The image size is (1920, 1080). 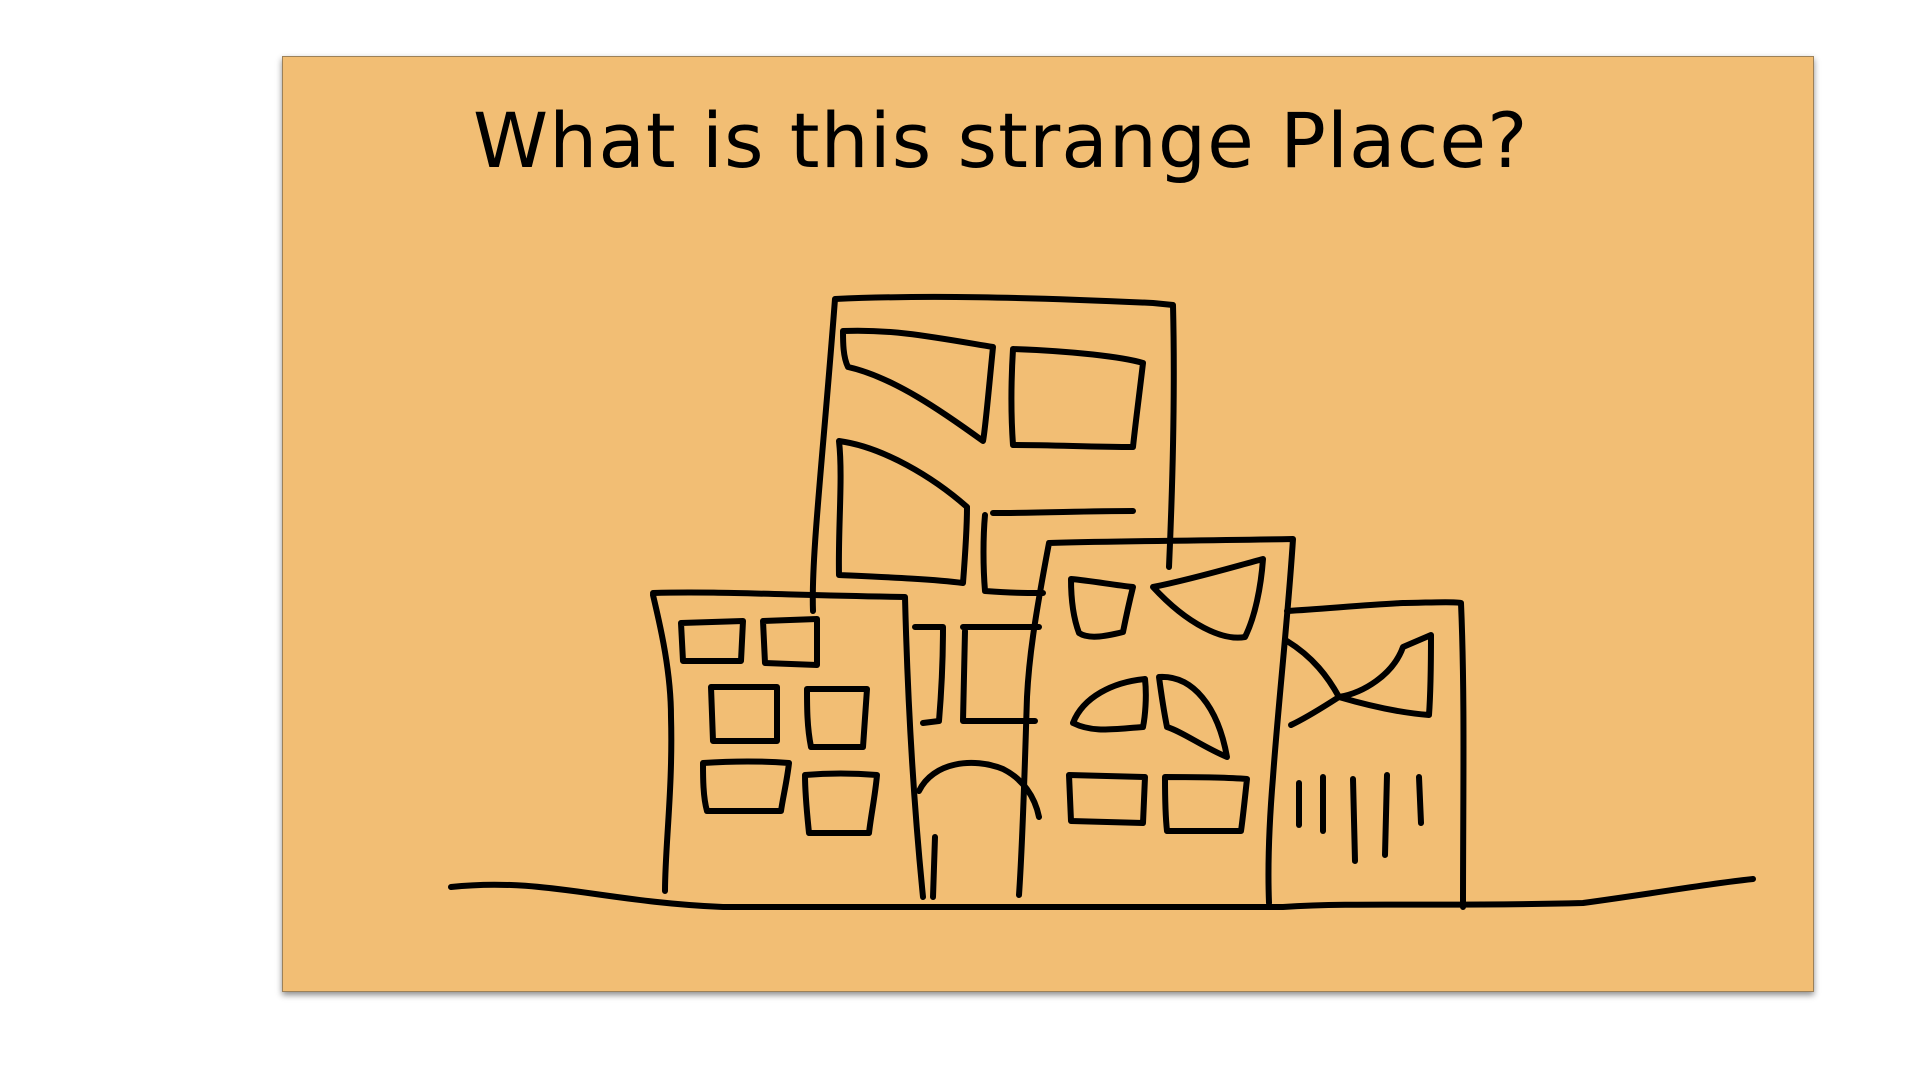 What do you see at coordinates (788, 744) in the screenshot?
I see `left-building` at bounding box center [788, 744].